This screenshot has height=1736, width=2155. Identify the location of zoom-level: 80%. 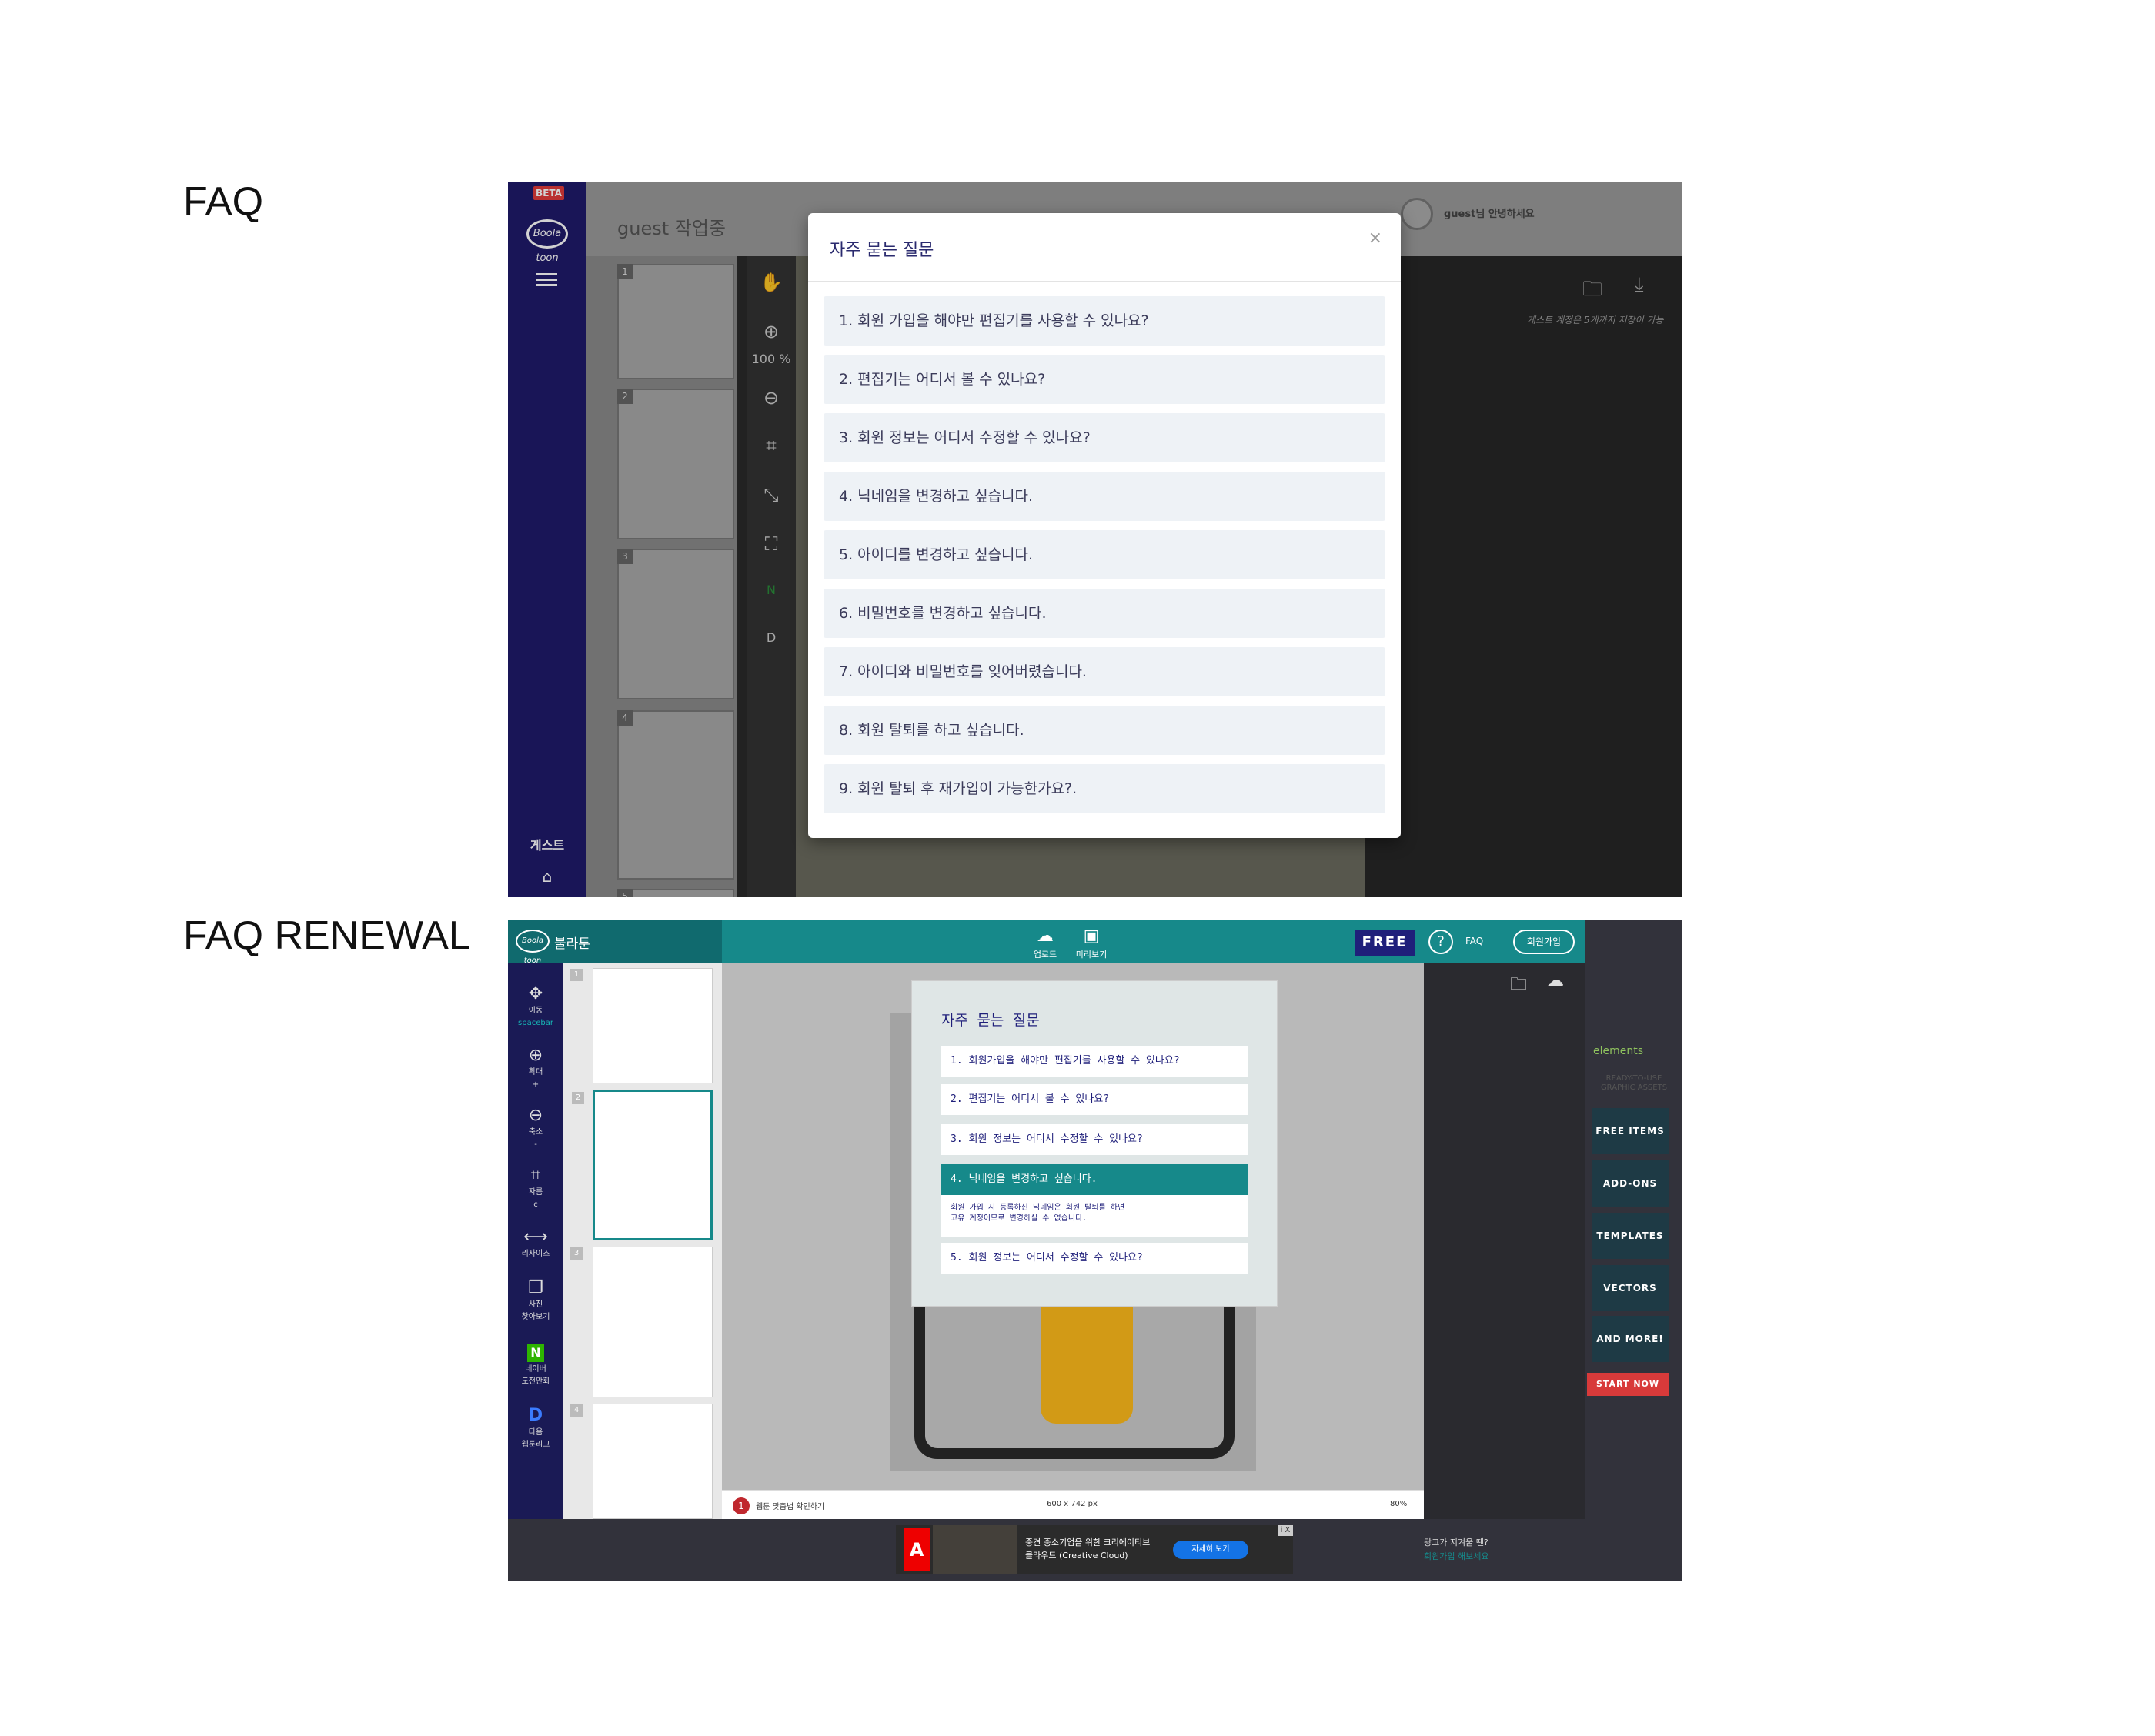
(1399, 1504).